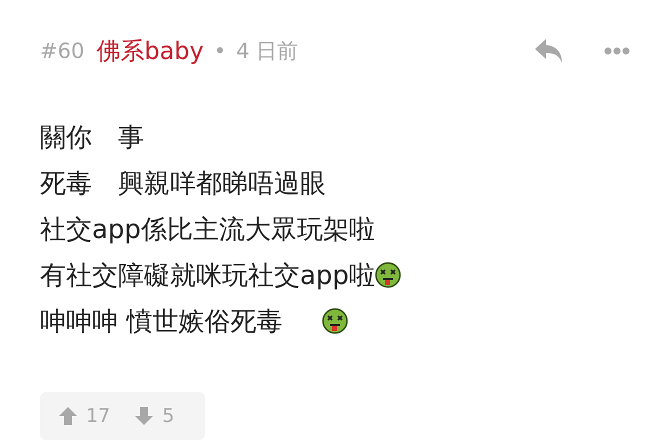 This screenshot has width=660, height=444. I want to click on more-icon, so click(617, 51).